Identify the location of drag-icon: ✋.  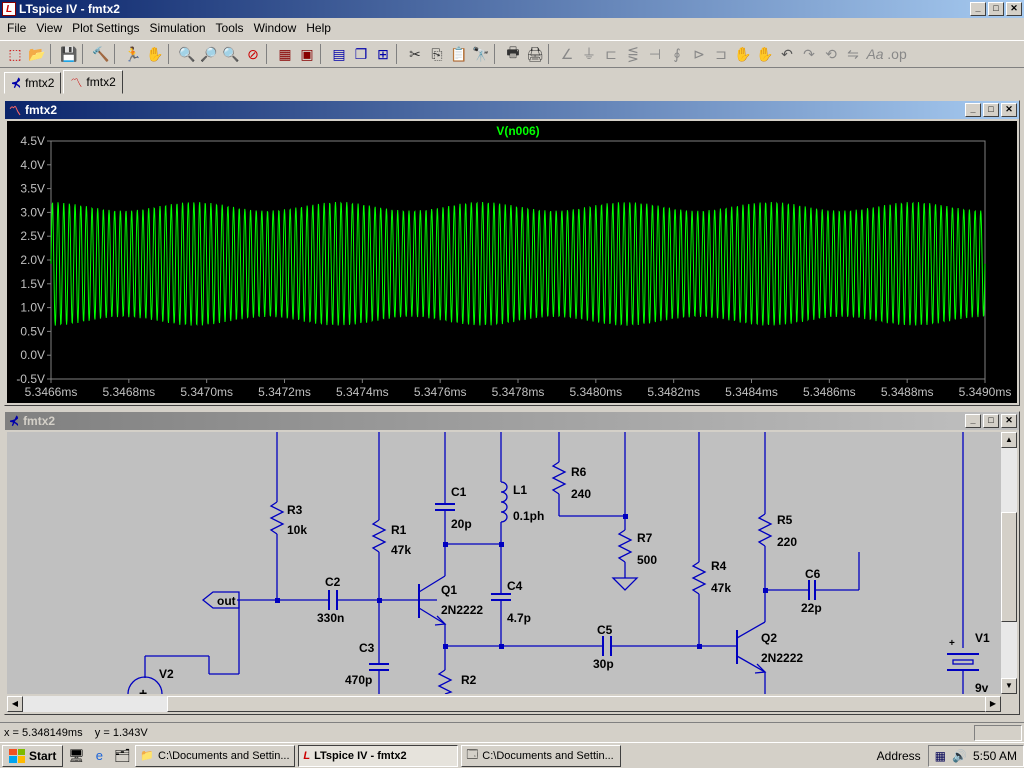
(765, 54).